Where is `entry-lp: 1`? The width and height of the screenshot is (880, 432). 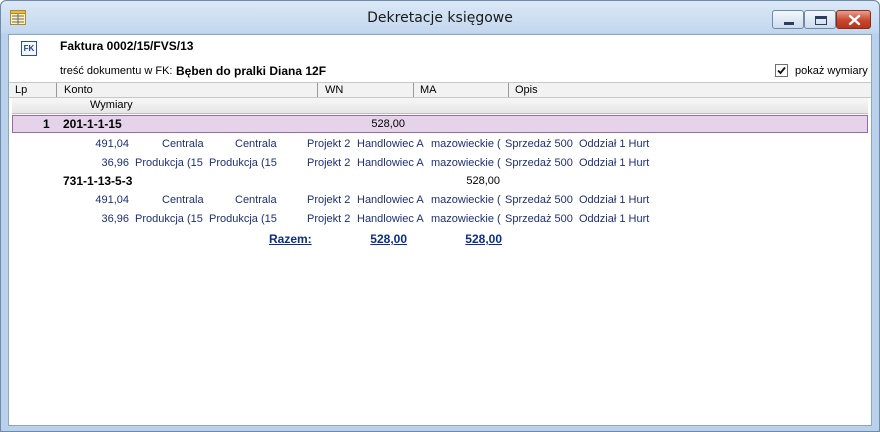 entry-lp: 1 is located at coordinates (46, 124).